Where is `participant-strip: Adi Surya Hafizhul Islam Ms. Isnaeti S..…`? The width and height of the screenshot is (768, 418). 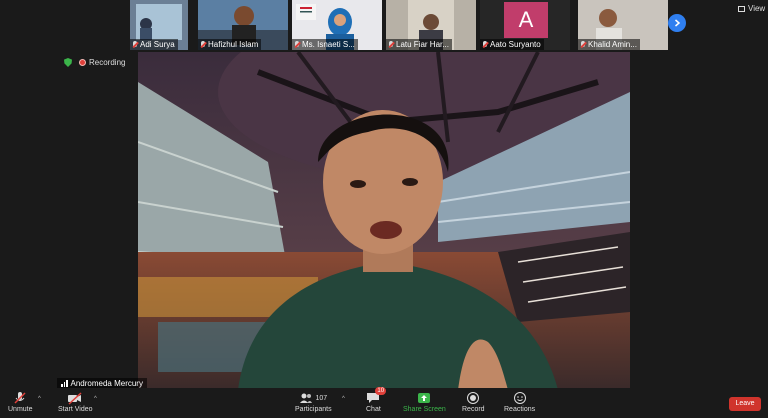
participant-strip: Adi Surya Hafizhul Islam Ms. Isnaeti S..… is located at coordinates (390, 25).